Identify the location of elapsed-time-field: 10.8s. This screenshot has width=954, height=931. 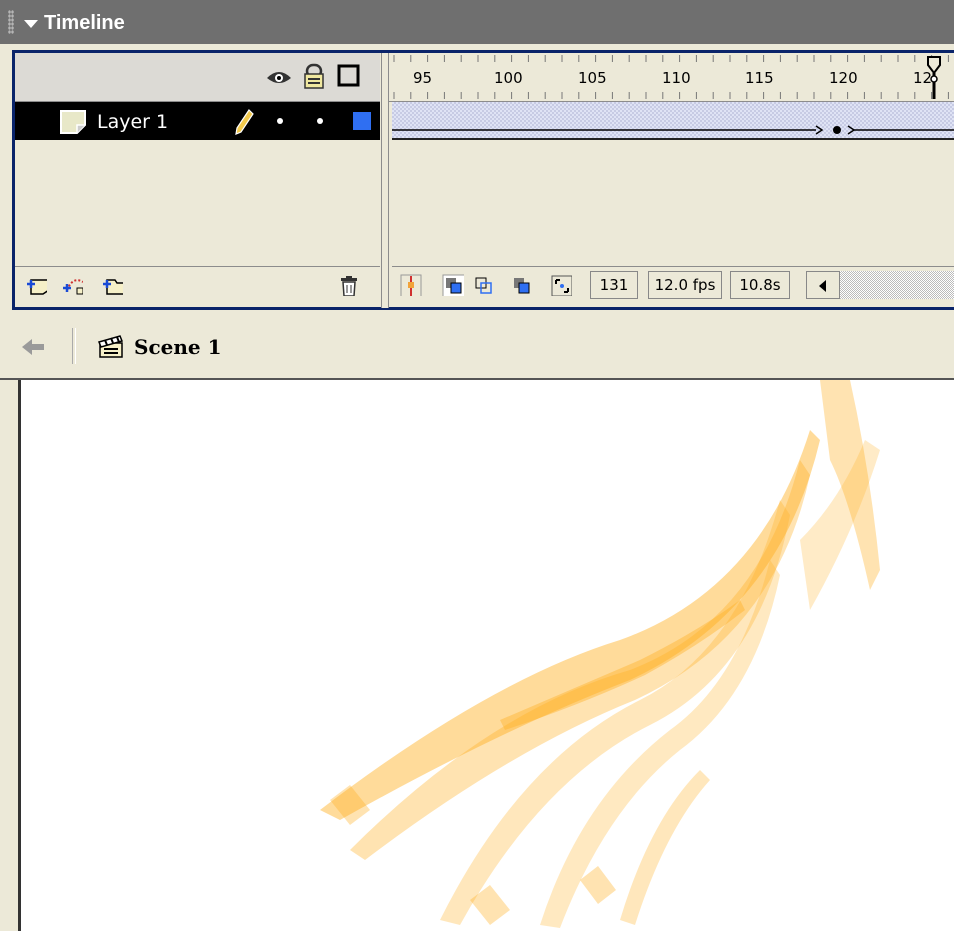
(760, 285).